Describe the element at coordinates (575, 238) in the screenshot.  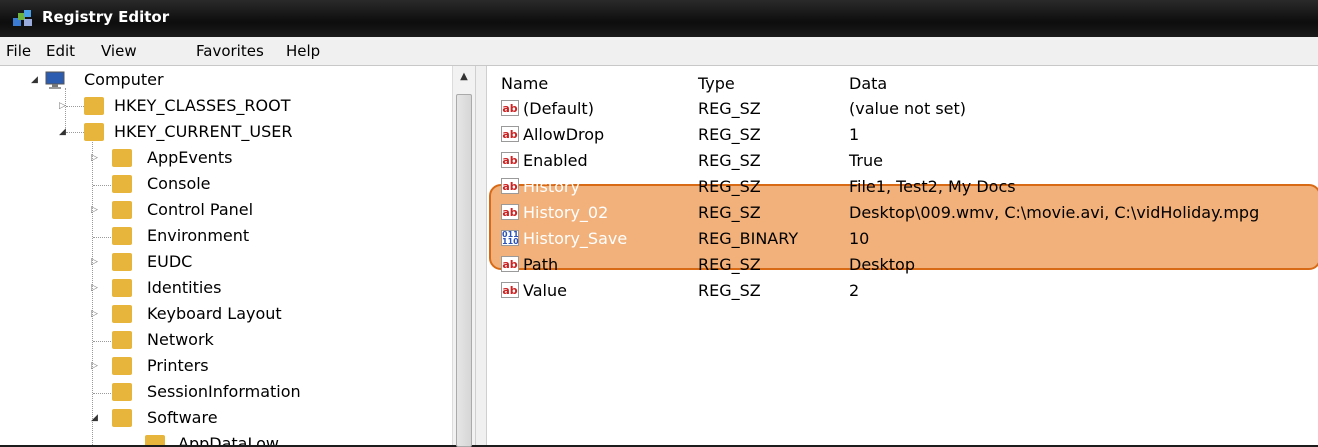
I see `value-name: History_Save` at that location.